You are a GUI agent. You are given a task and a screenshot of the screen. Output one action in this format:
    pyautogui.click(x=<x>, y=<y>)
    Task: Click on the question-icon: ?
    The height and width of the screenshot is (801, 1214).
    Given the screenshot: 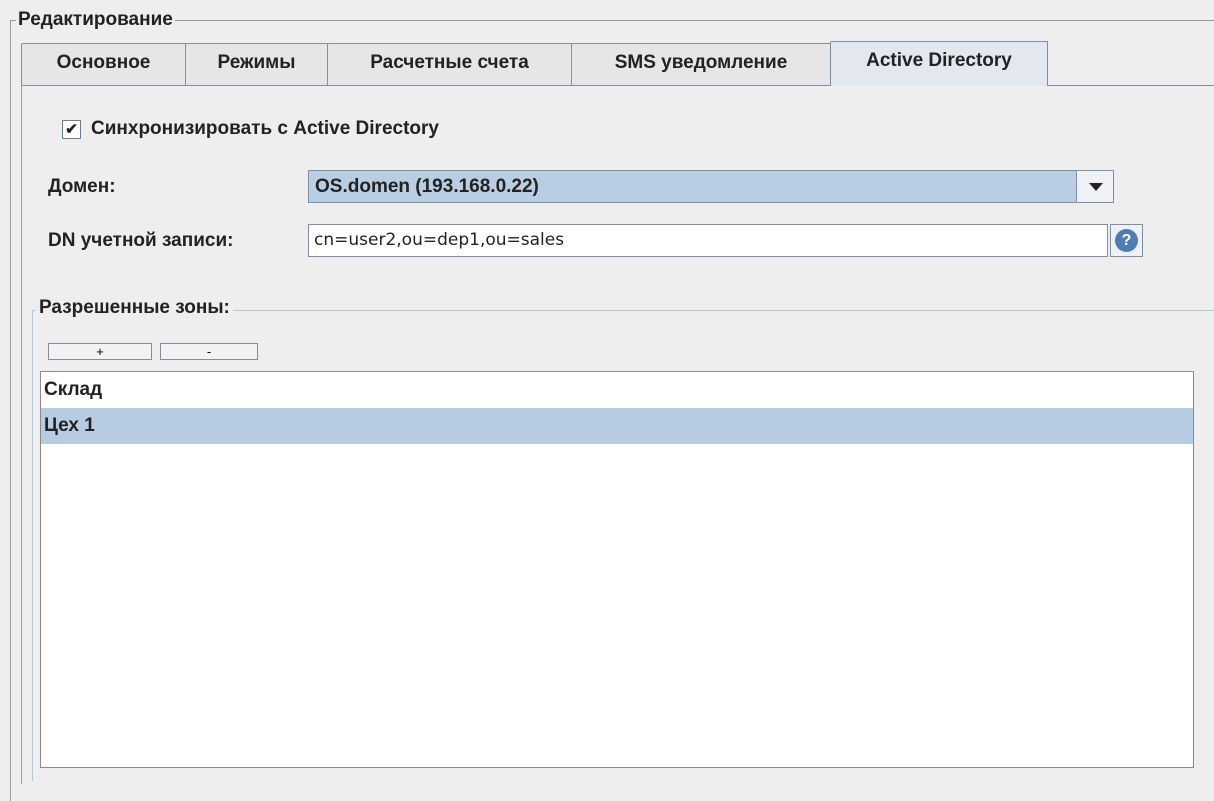 What is the action you would take?
    pyautogui.click(x=1126, y=240)
    